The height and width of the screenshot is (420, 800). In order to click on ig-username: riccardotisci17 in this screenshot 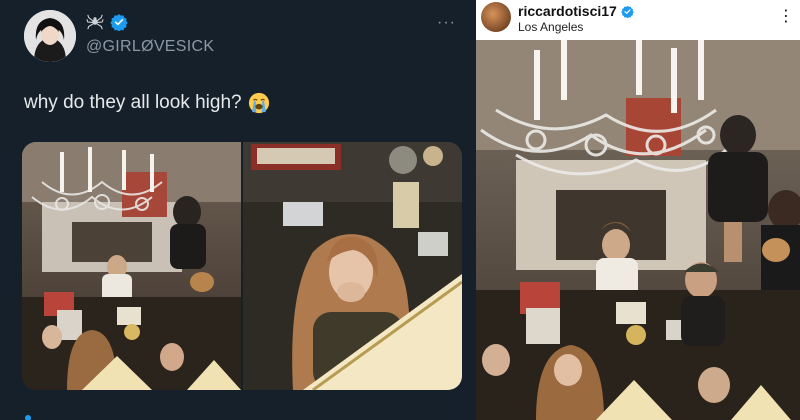, I will do `click(567, 11)`.